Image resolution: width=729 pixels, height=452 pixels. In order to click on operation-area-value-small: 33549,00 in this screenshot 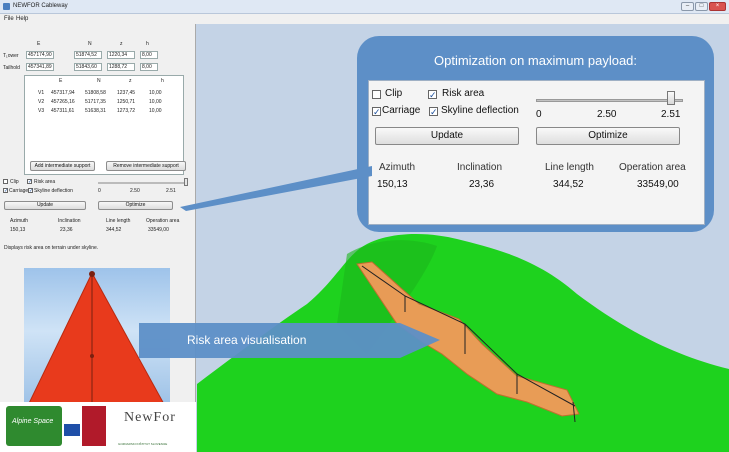, I will do `click(158, 230)`.